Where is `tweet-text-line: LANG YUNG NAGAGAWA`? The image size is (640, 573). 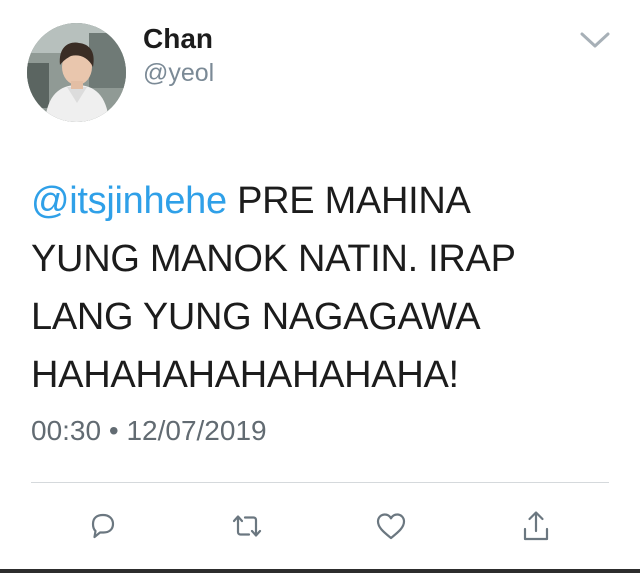
tweet-text-line: LANG YUNG NAGAGAWA is located at coordinates (256, 317).